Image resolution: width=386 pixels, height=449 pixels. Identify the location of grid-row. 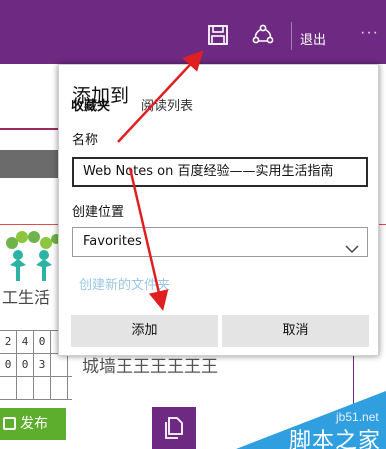
(36, 388).